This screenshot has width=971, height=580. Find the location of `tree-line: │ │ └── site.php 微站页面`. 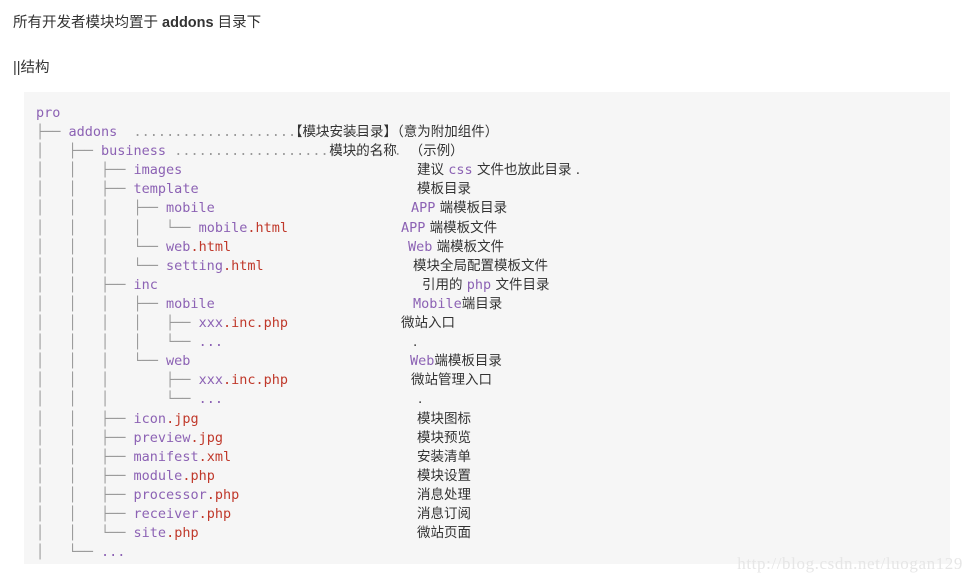

tree-line: │ │ └── site.php 微站页面 is located at coordinates (493, 533).